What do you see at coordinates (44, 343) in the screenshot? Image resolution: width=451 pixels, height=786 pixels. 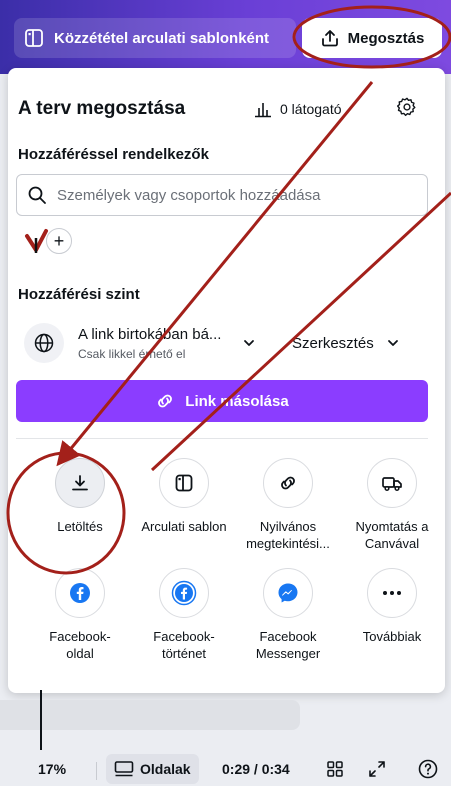 I see `globe-icon` at bounding box center [44, 343].